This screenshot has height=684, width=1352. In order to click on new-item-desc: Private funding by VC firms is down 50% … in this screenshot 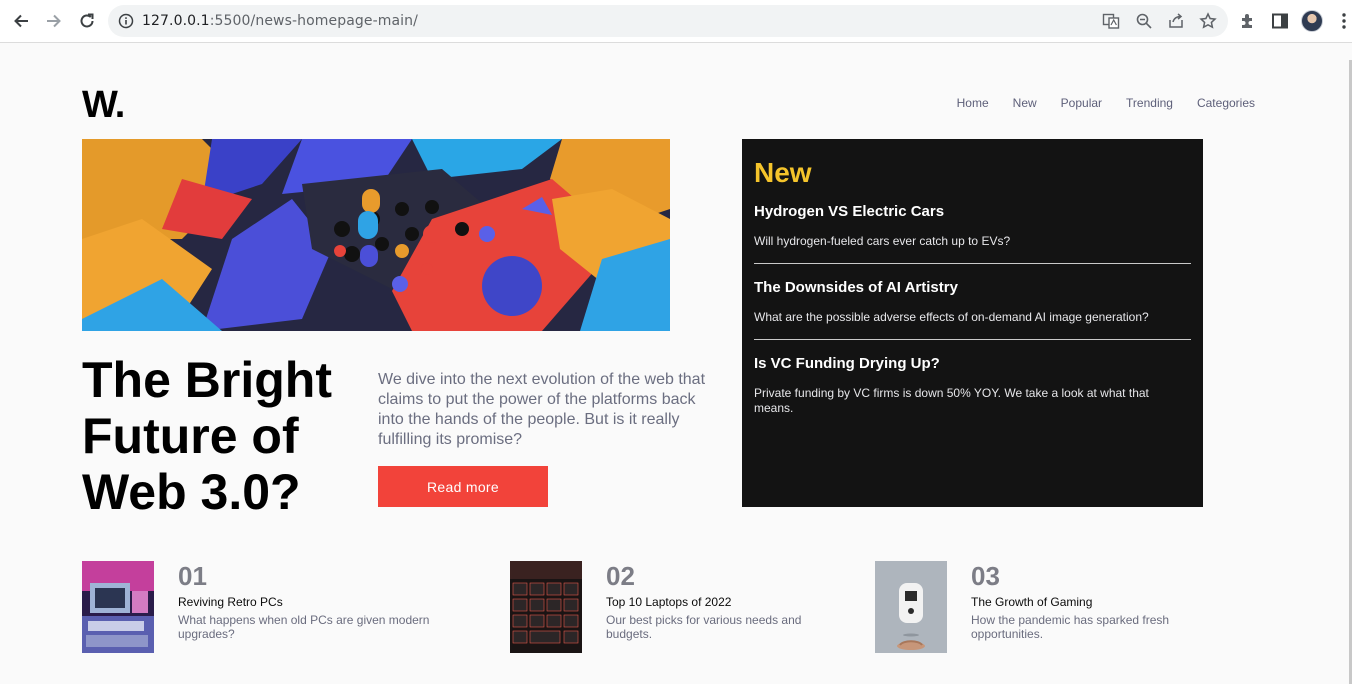, I will do `click(951, 400)`.